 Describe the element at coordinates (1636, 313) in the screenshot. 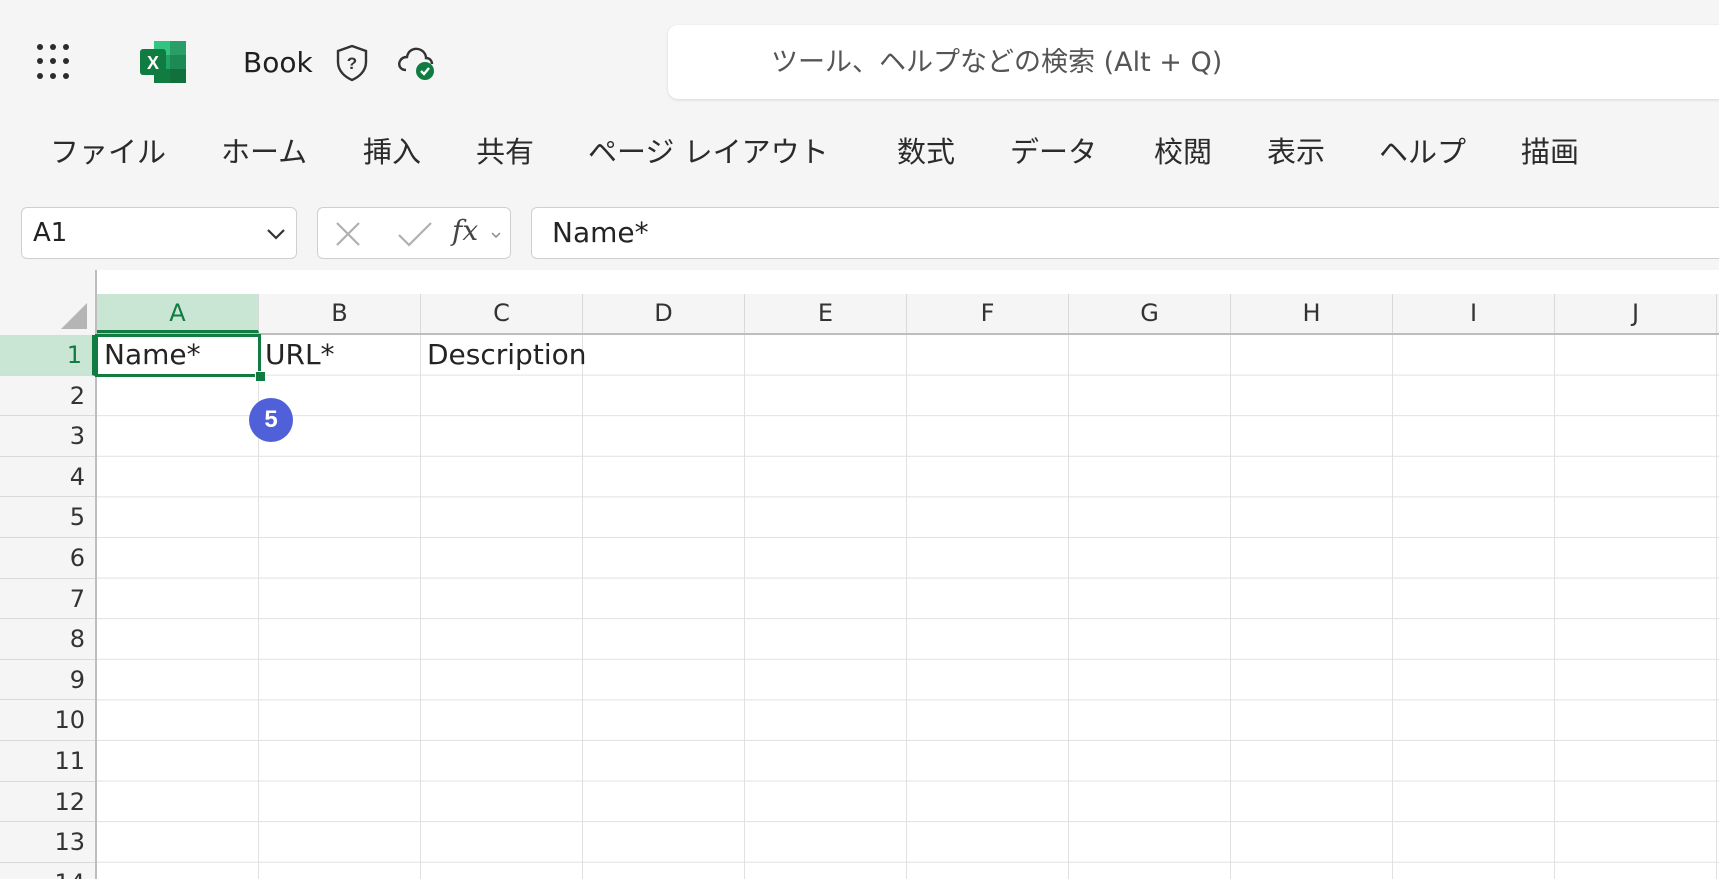

I see `column-header-j: J` at that location.